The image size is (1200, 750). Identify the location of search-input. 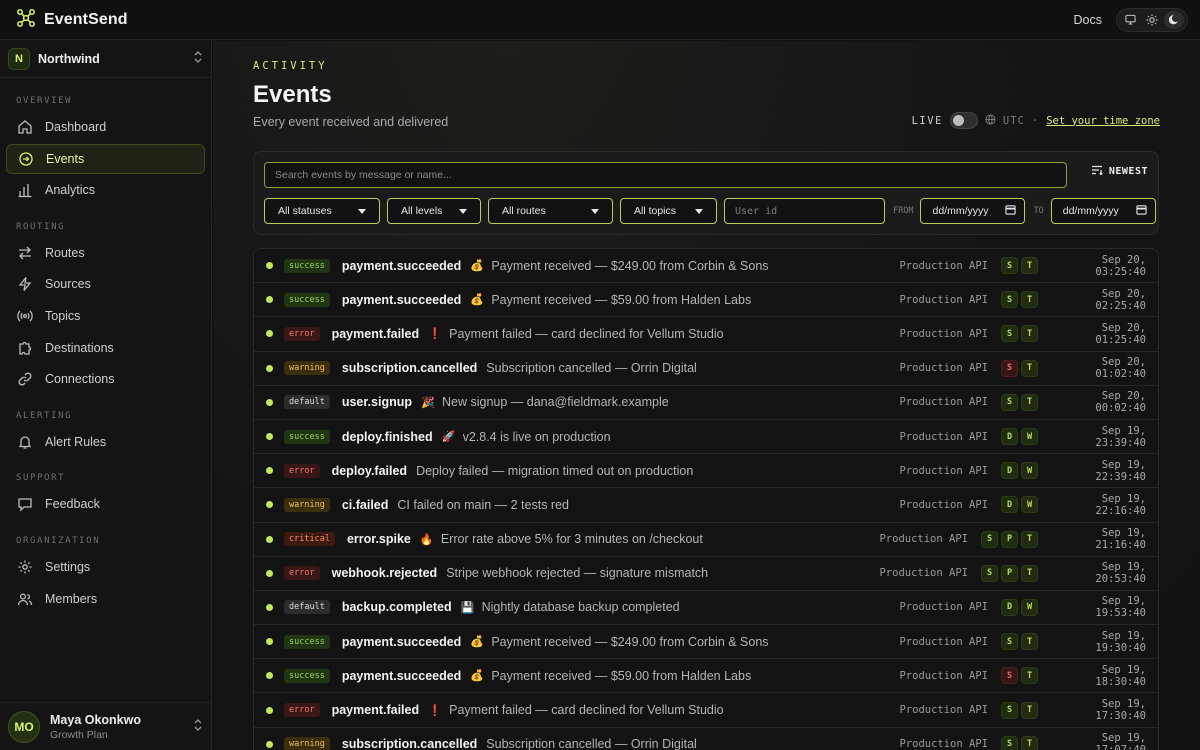
(665, 175).